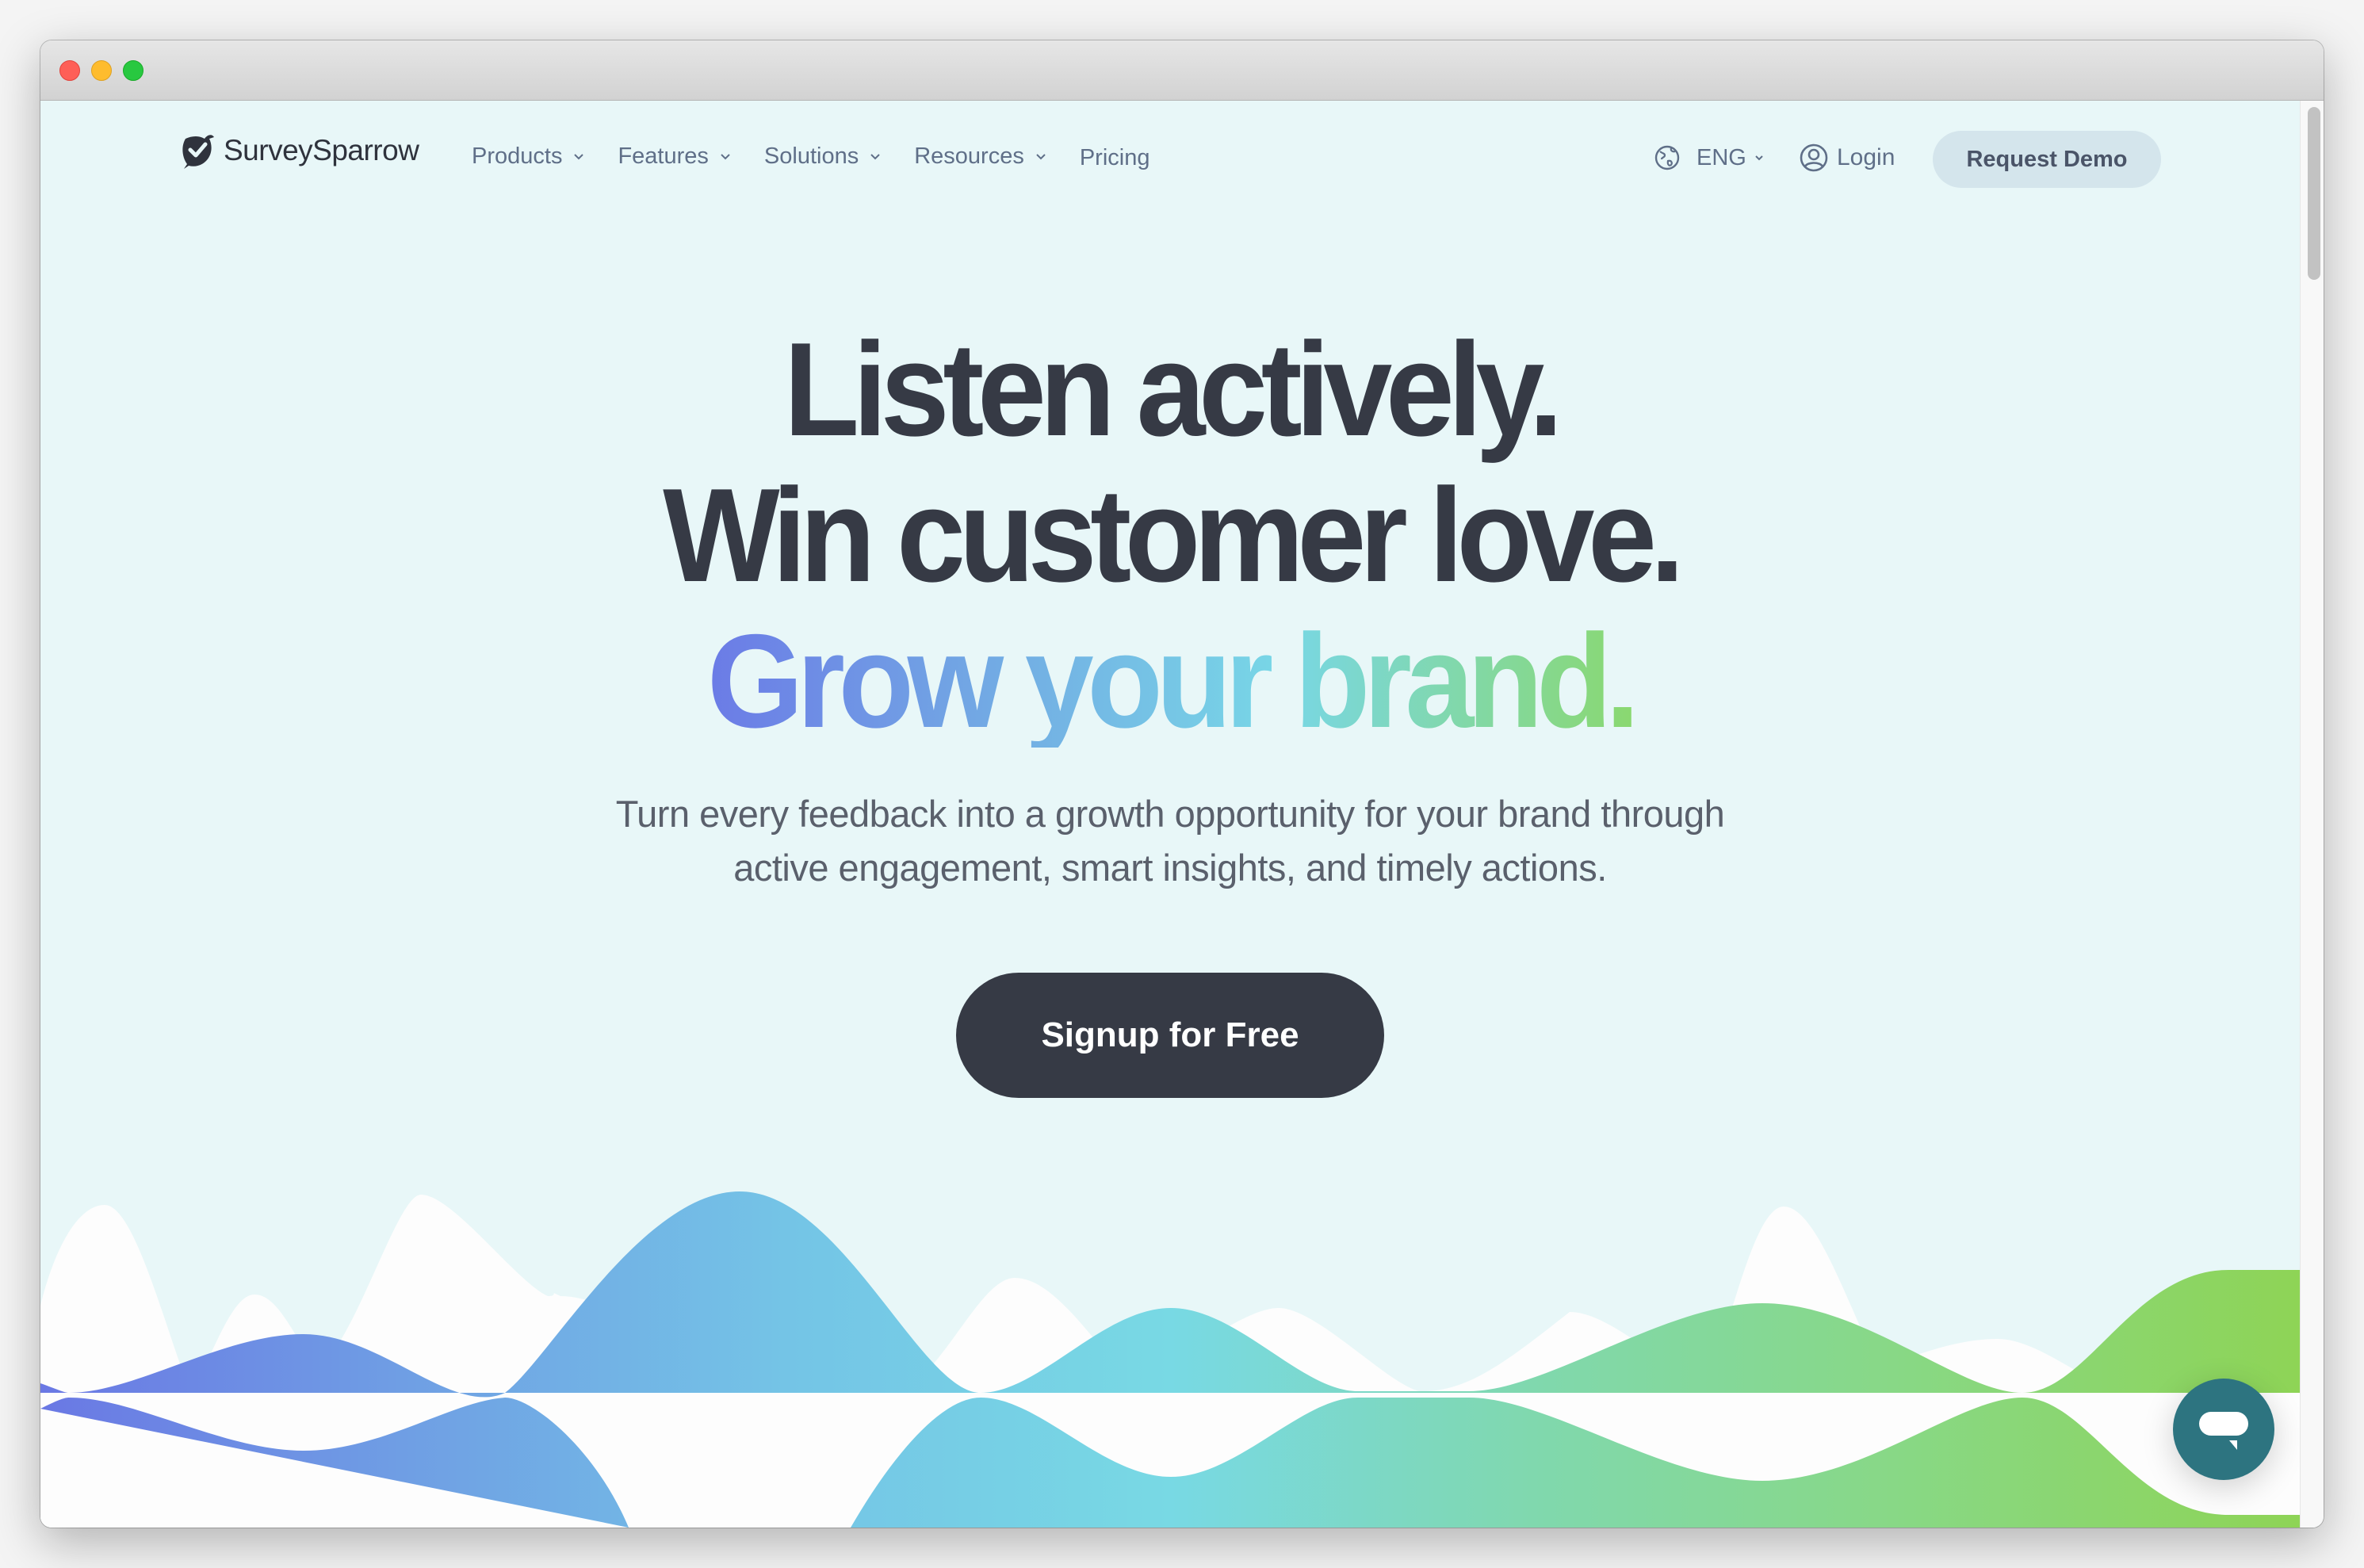 The height and width of the screenshot is (1568, 2364). What do you see at coordinates (811, 156) in the screenshot?
I see `nav-label: Solutions` at bounding box center [811, 156].